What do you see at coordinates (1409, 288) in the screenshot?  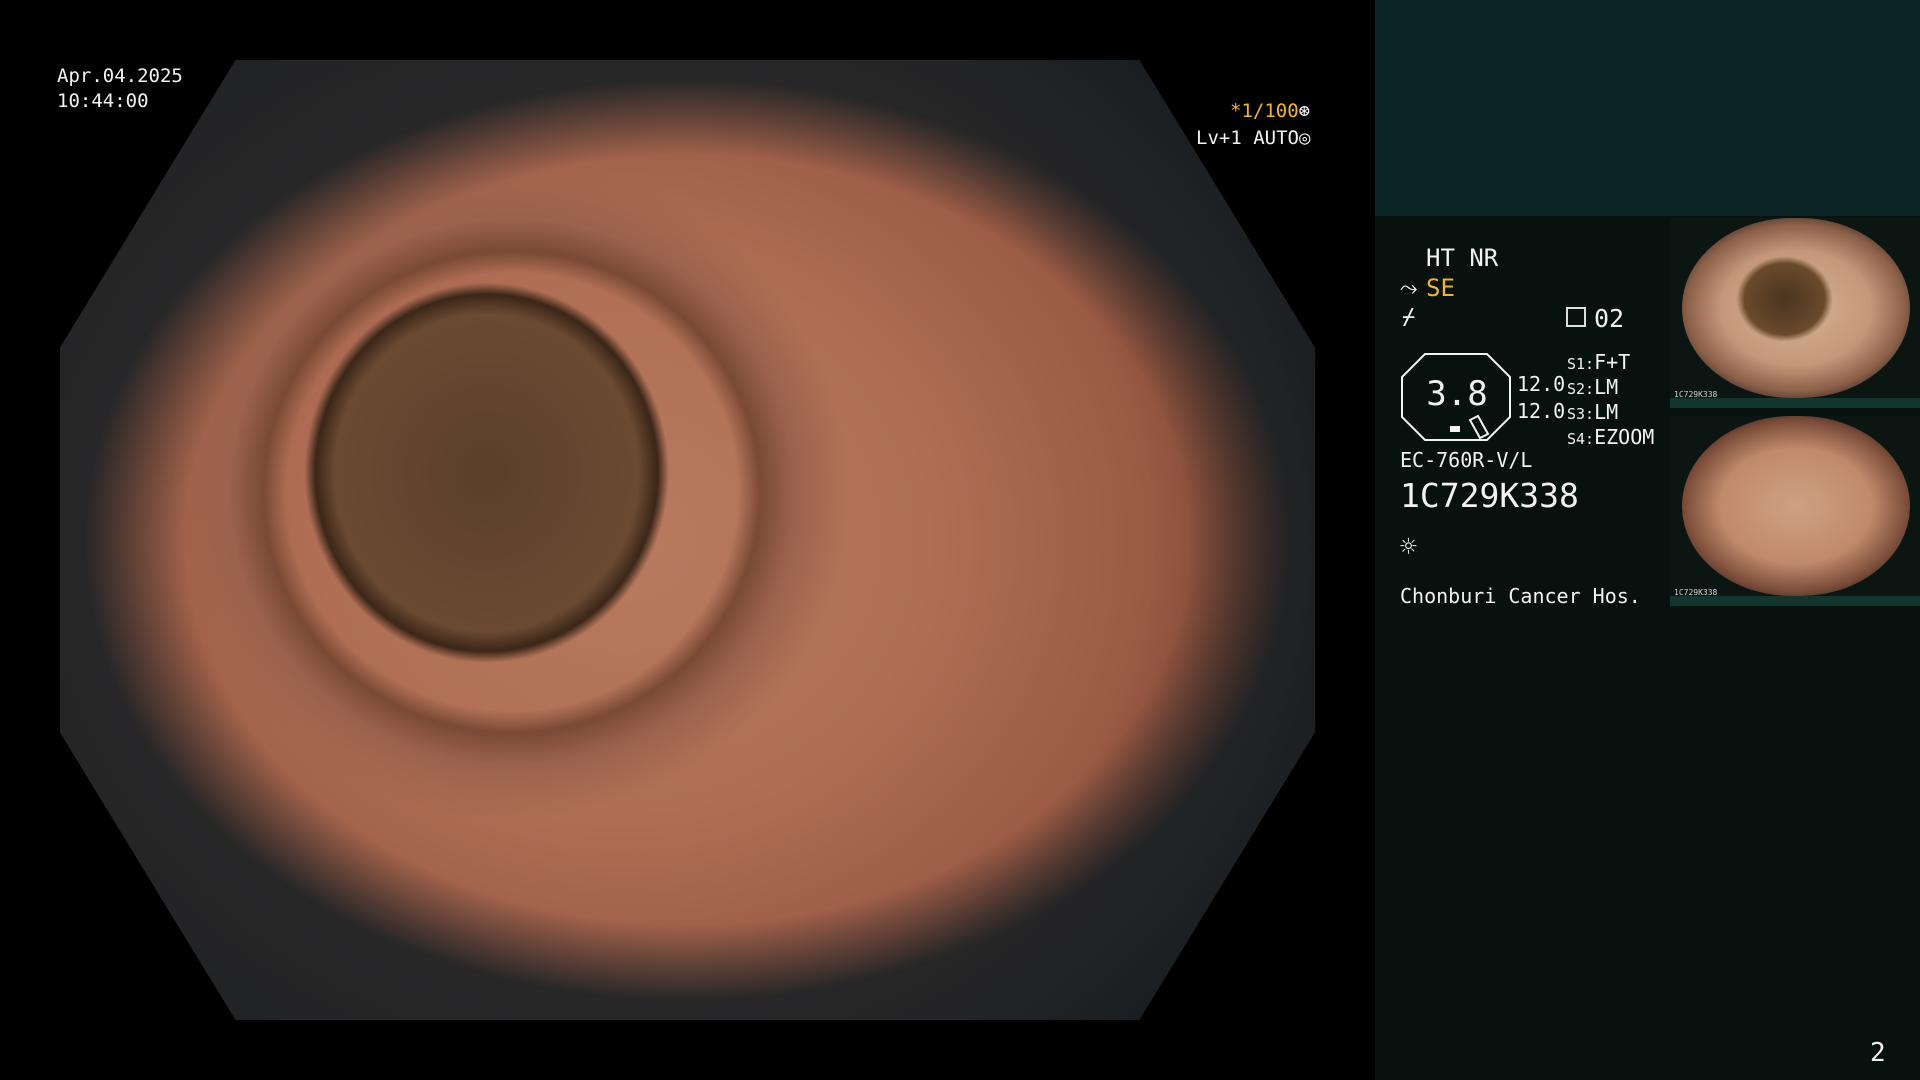 I see `structure-enhance-icon: ⤳` at bounding box center [1409, 288].